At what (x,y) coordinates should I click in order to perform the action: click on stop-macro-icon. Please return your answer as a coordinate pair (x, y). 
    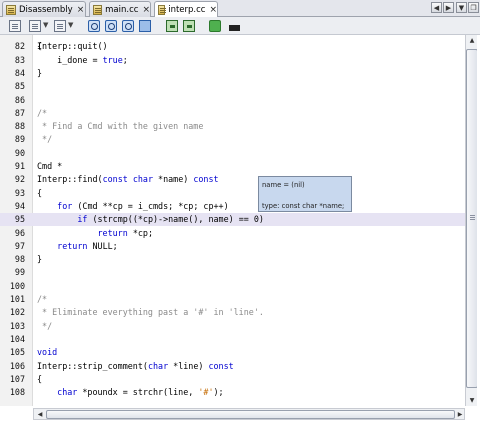
    Looking at the image, I should click on (234, 28).